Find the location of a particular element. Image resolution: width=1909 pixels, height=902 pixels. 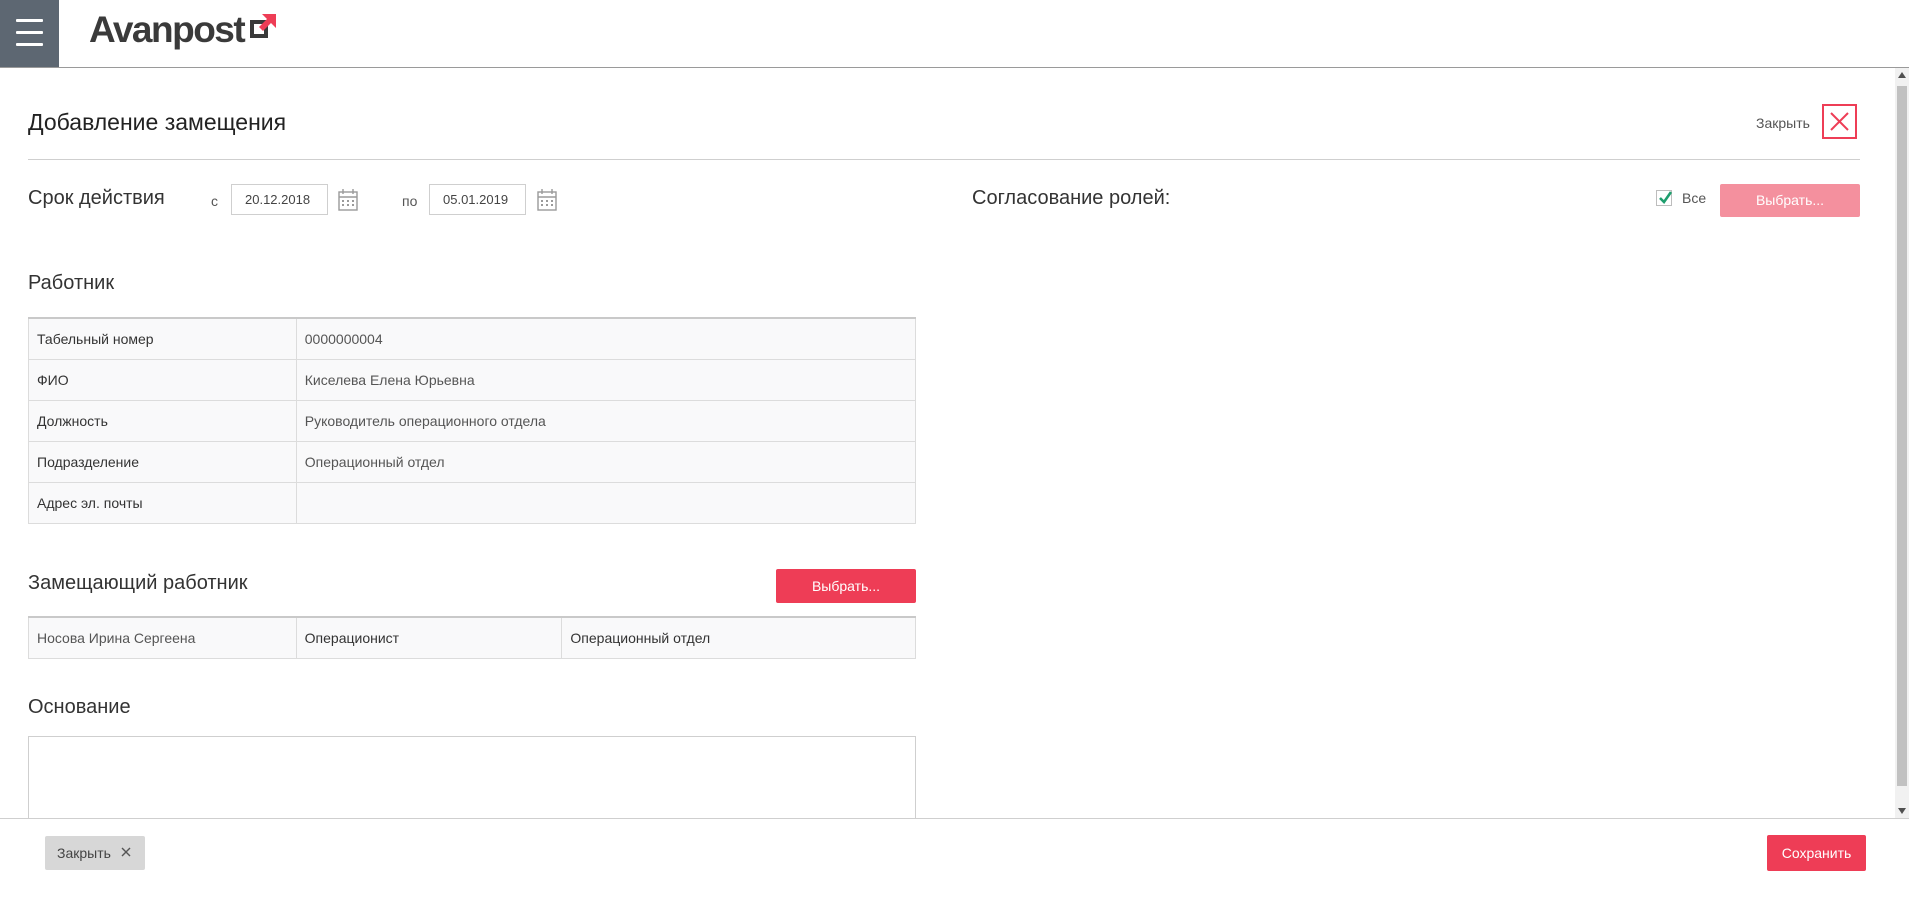

validity-label: Срок действия is located at coordinates (96, 198).